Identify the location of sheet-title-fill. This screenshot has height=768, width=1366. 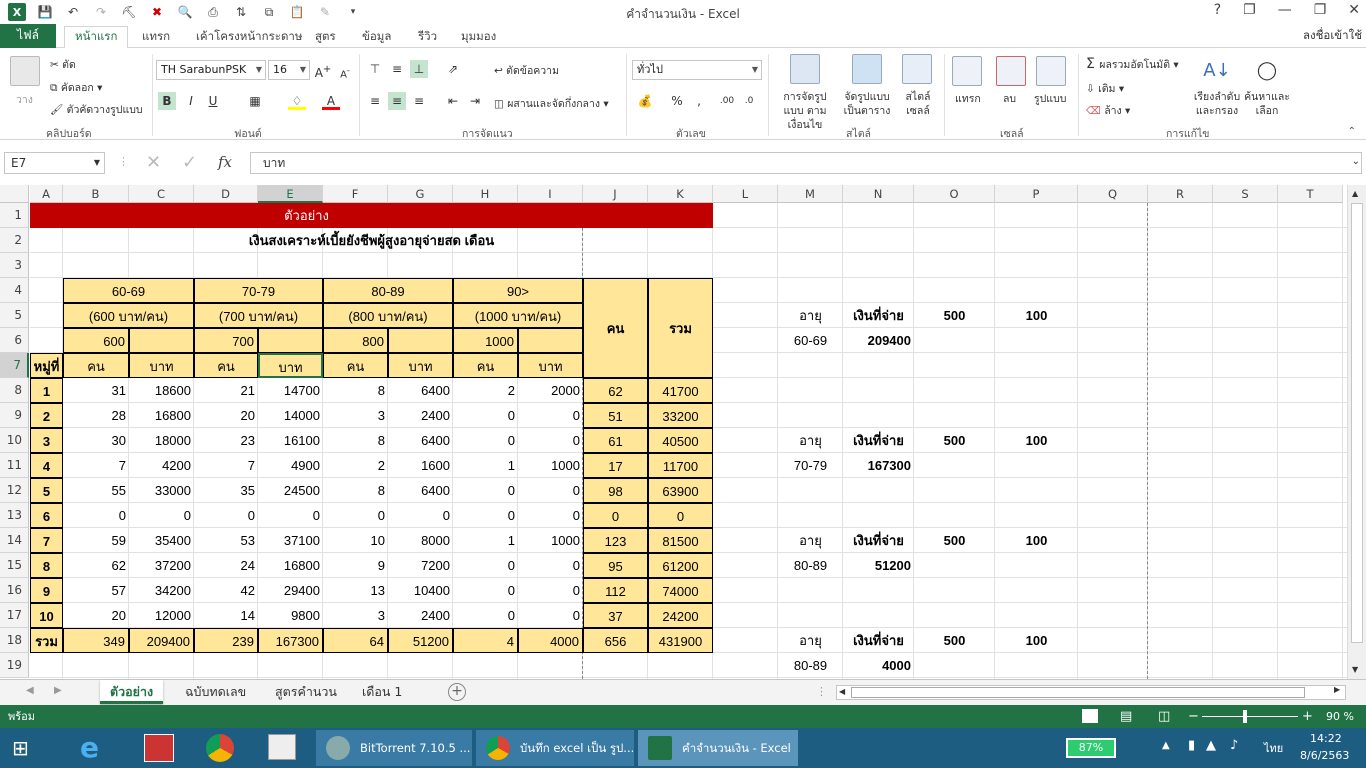
(648, 215).